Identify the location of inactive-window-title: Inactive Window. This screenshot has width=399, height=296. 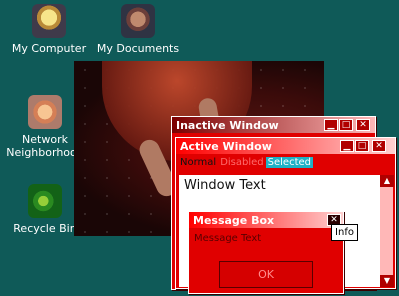
(227, 125).